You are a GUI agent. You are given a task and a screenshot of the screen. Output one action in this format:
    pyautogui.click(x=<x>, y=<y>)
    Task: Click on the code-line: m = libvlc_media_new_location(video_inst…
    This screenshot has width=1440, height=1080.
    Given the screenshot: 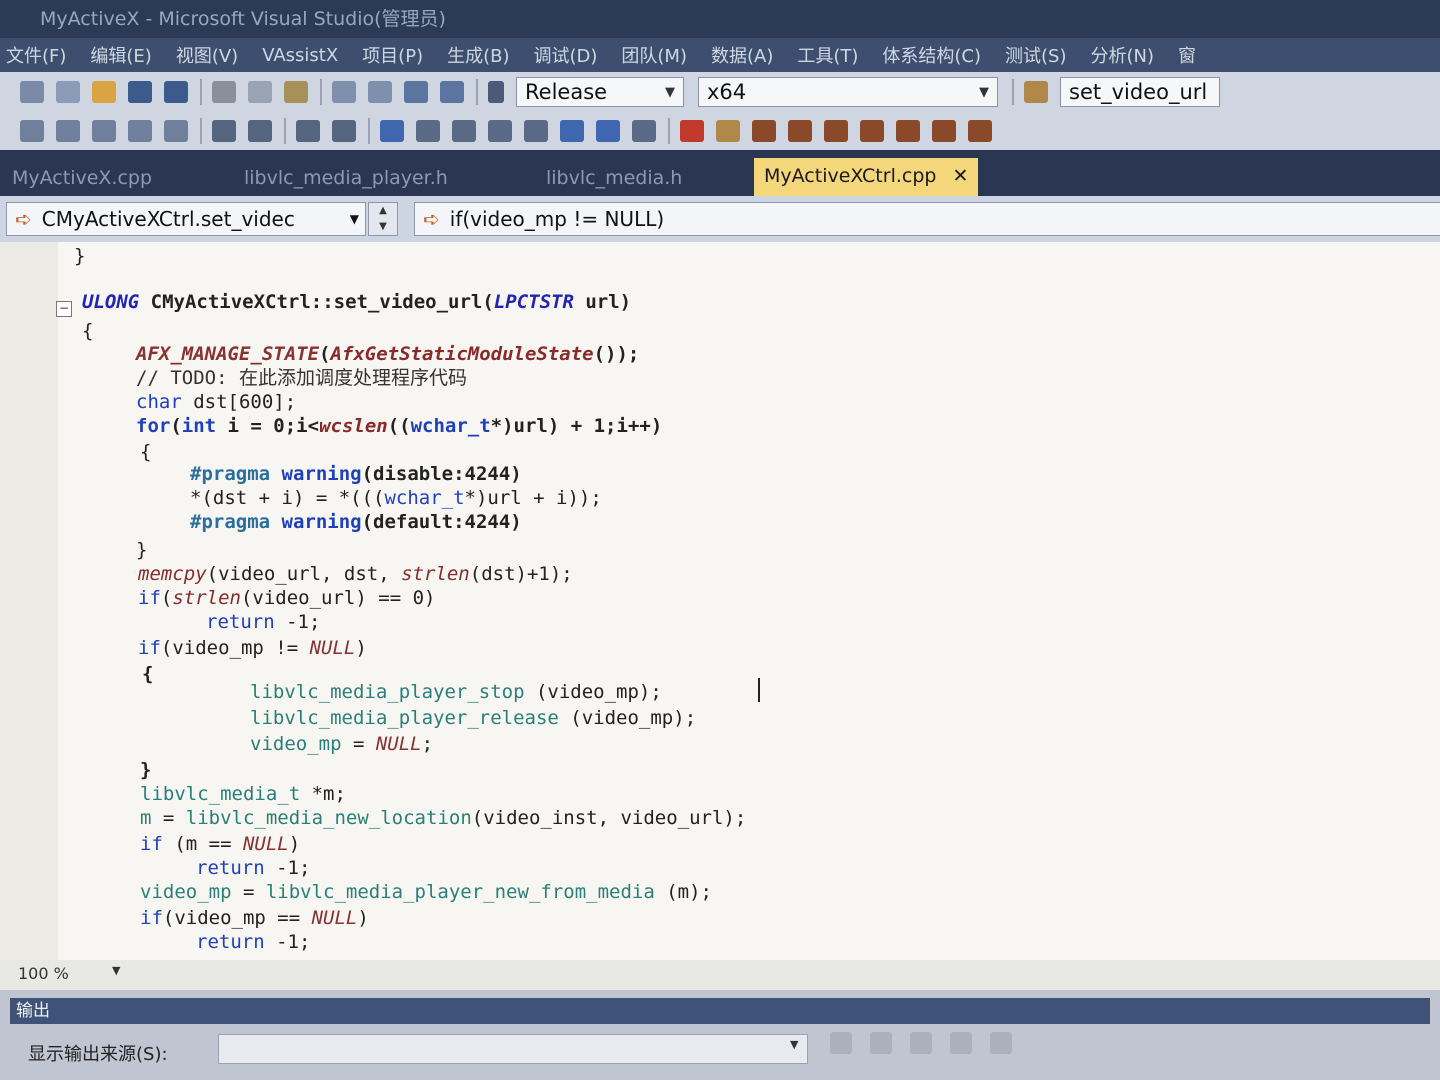 What is the action you would take?
    pyautogui.click(x=443, y=818)
    